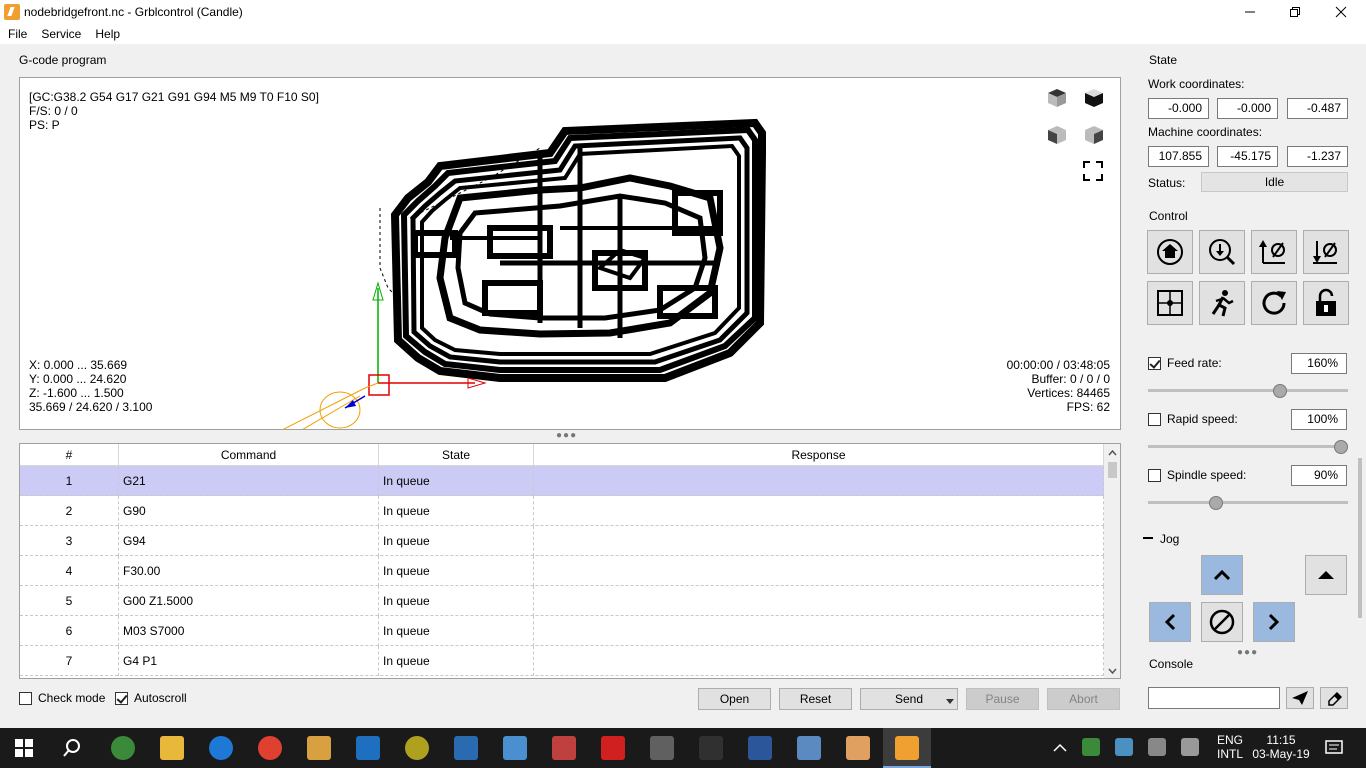 The image size is (1366, 768). I want to click on table-row: 6 M03 S7000 In queue, so click(562, 631).